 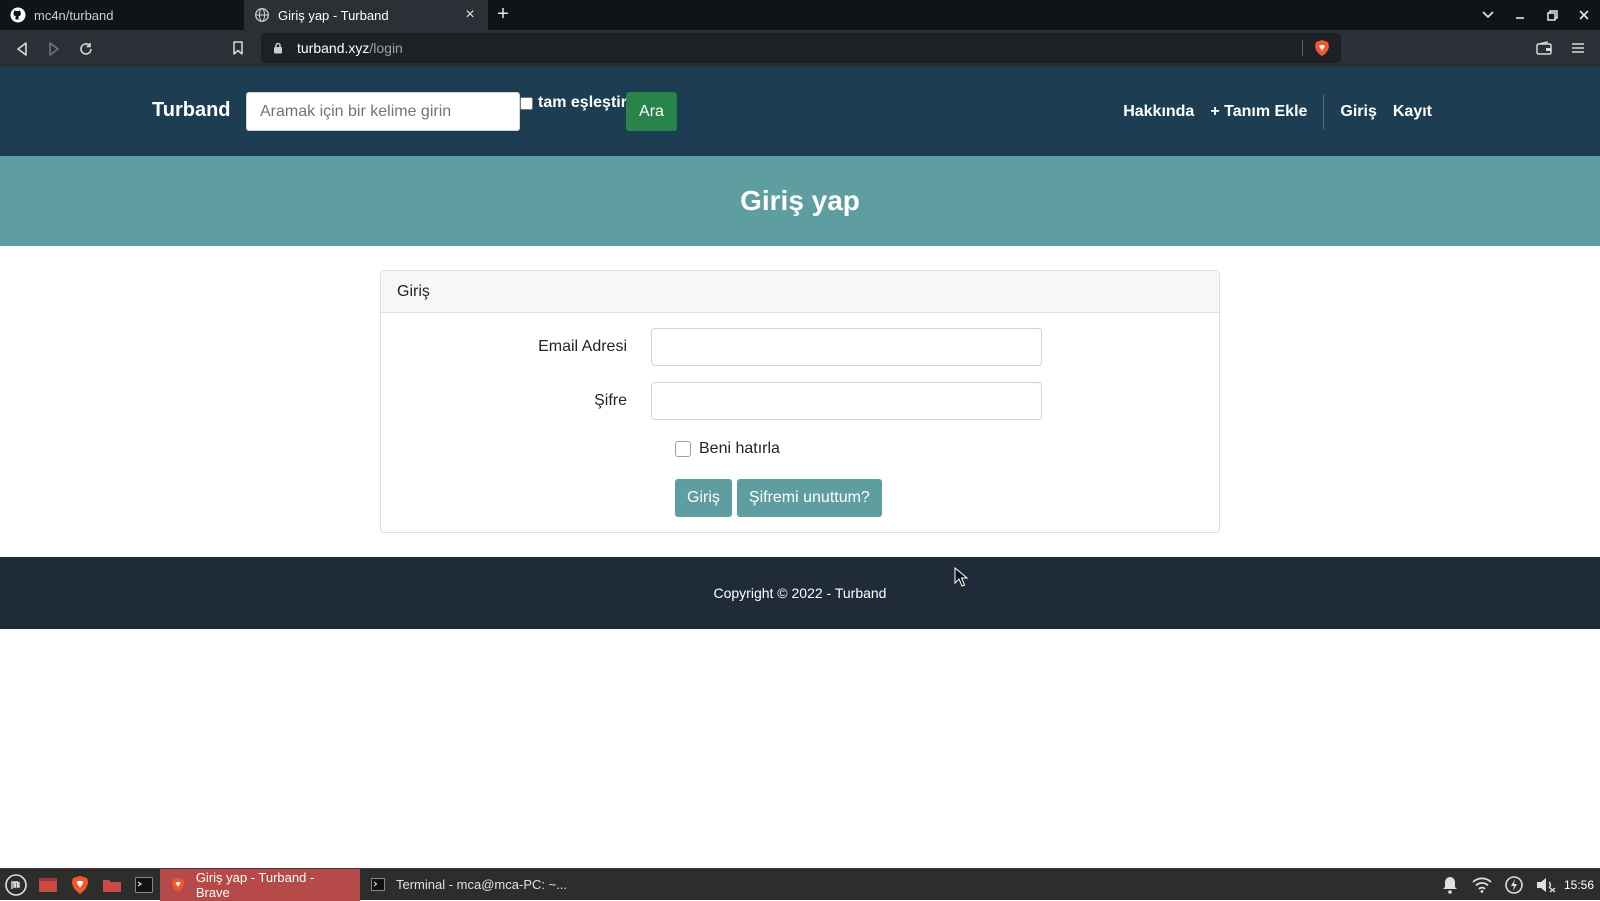 I want to click on power-icon, so click(x=1514, y=885).